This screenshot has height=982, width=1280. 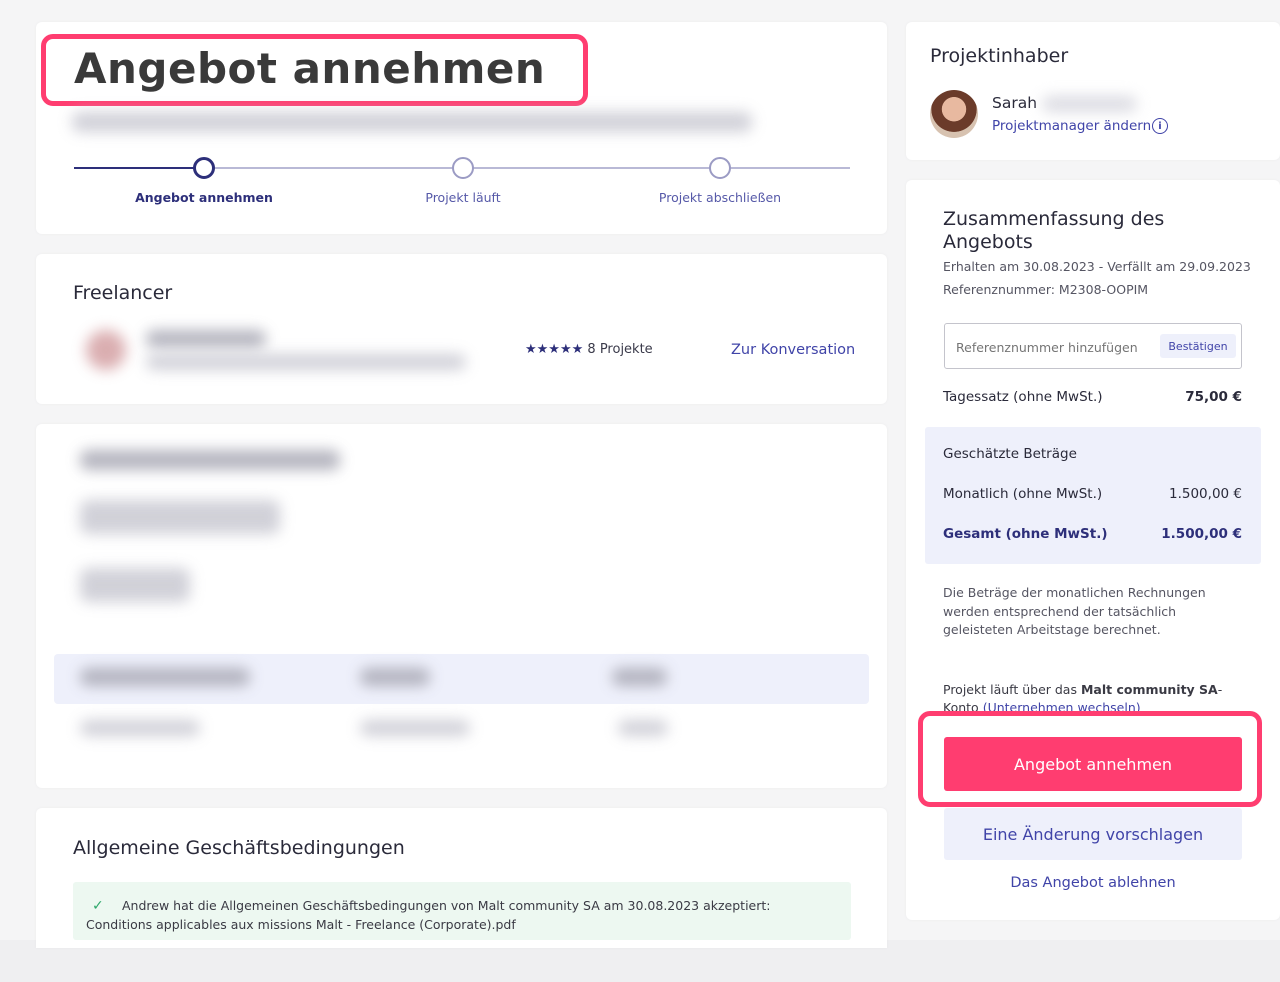 What do you see at coordinates (639, 677) in the screenshot?
I see `details-col-3-redacted` at bounding box center [639, 677].